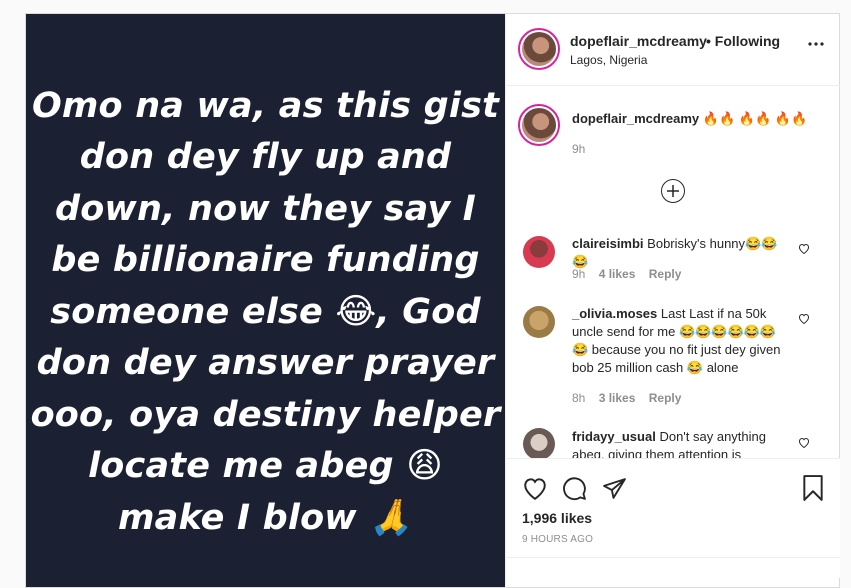 The width and height of the screenshot is (851, 588). Describe the element at coordinates (578, 274) in the screenshot. I see `comment-time: 9h` at that location.